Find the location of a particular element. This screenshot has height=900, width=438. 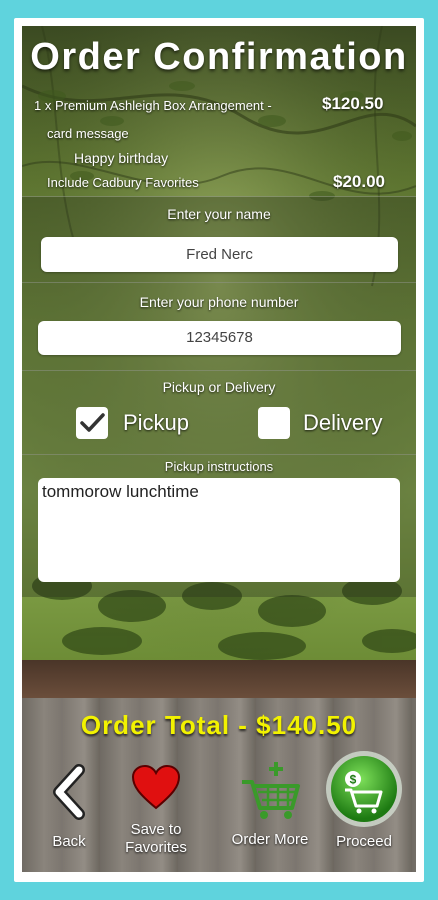

delivery-checkbox is located at coordinates (274, 423).